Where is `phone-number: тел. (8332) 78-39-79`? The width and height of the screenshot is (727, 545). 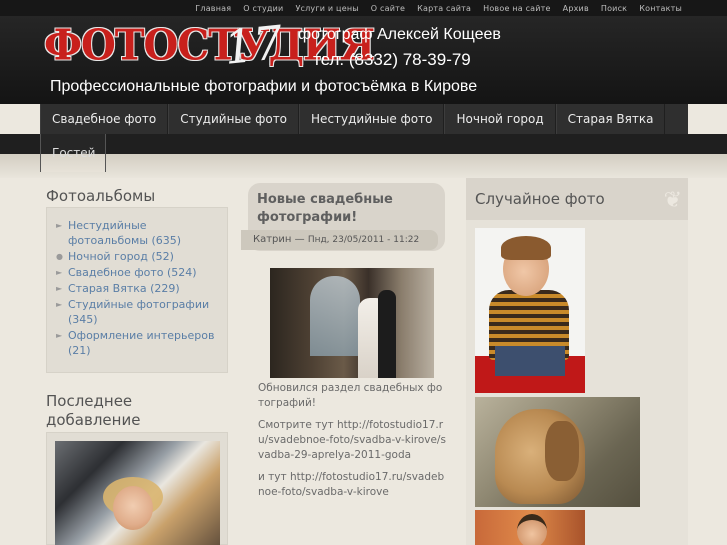
phone-number: тел. (8332) 78-39-79 is located at coordinates (392, 59).